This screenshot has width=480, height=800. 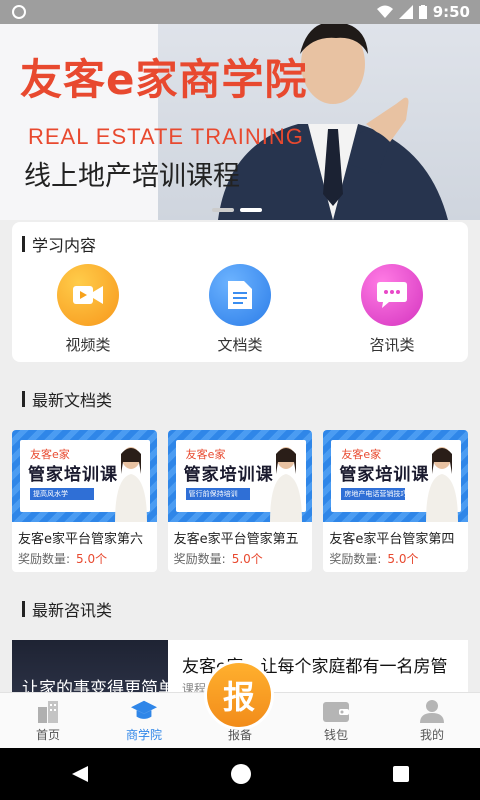 What do you see at coordinates (240, 345) in the screenshot?
I see `category-document-label: 文档类` at bounding box center [240, 345].